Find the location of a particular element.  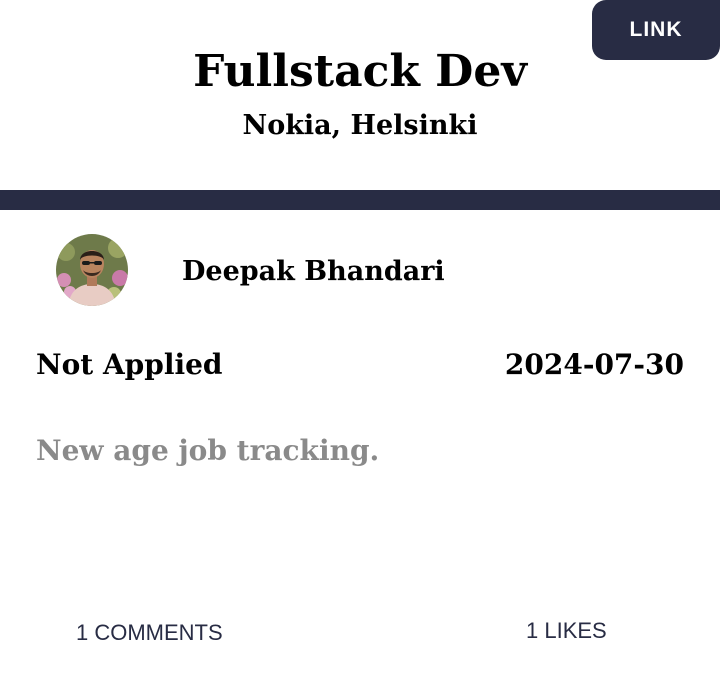

likes-link: 1 LIKES is located at coordinates (566, 631).